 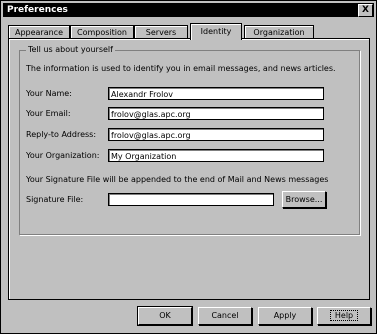 I want to click on cancel-button: Cancel, so click(x=225, y=316).